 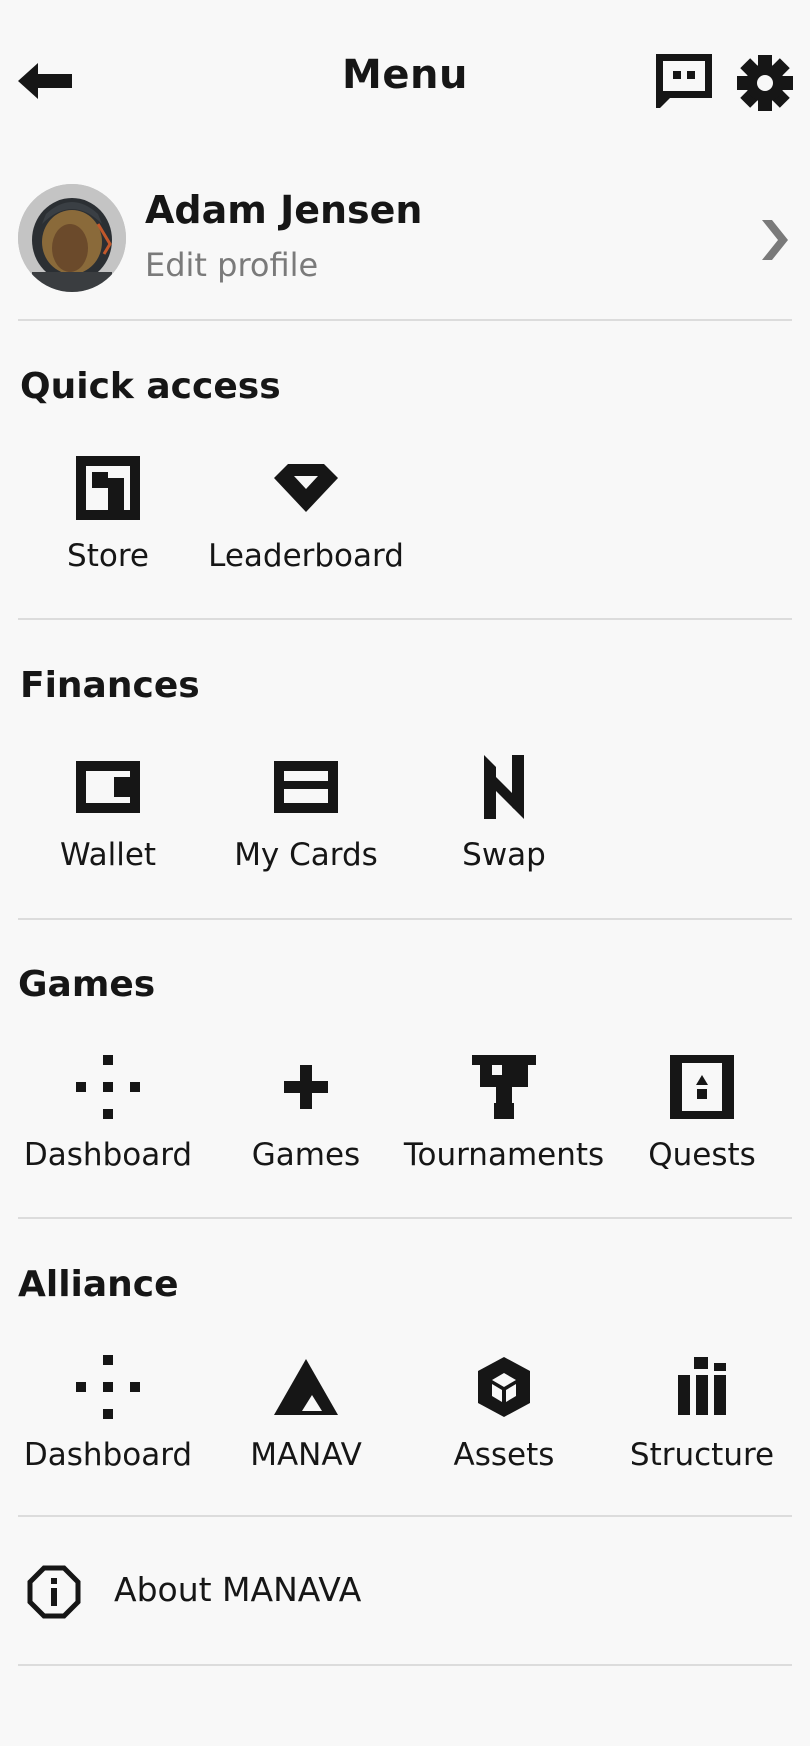 What do you see at coordinates (702, 1386) in the screenshot?
I see `bar-chart-icon` at bounding box center [702, 1386].